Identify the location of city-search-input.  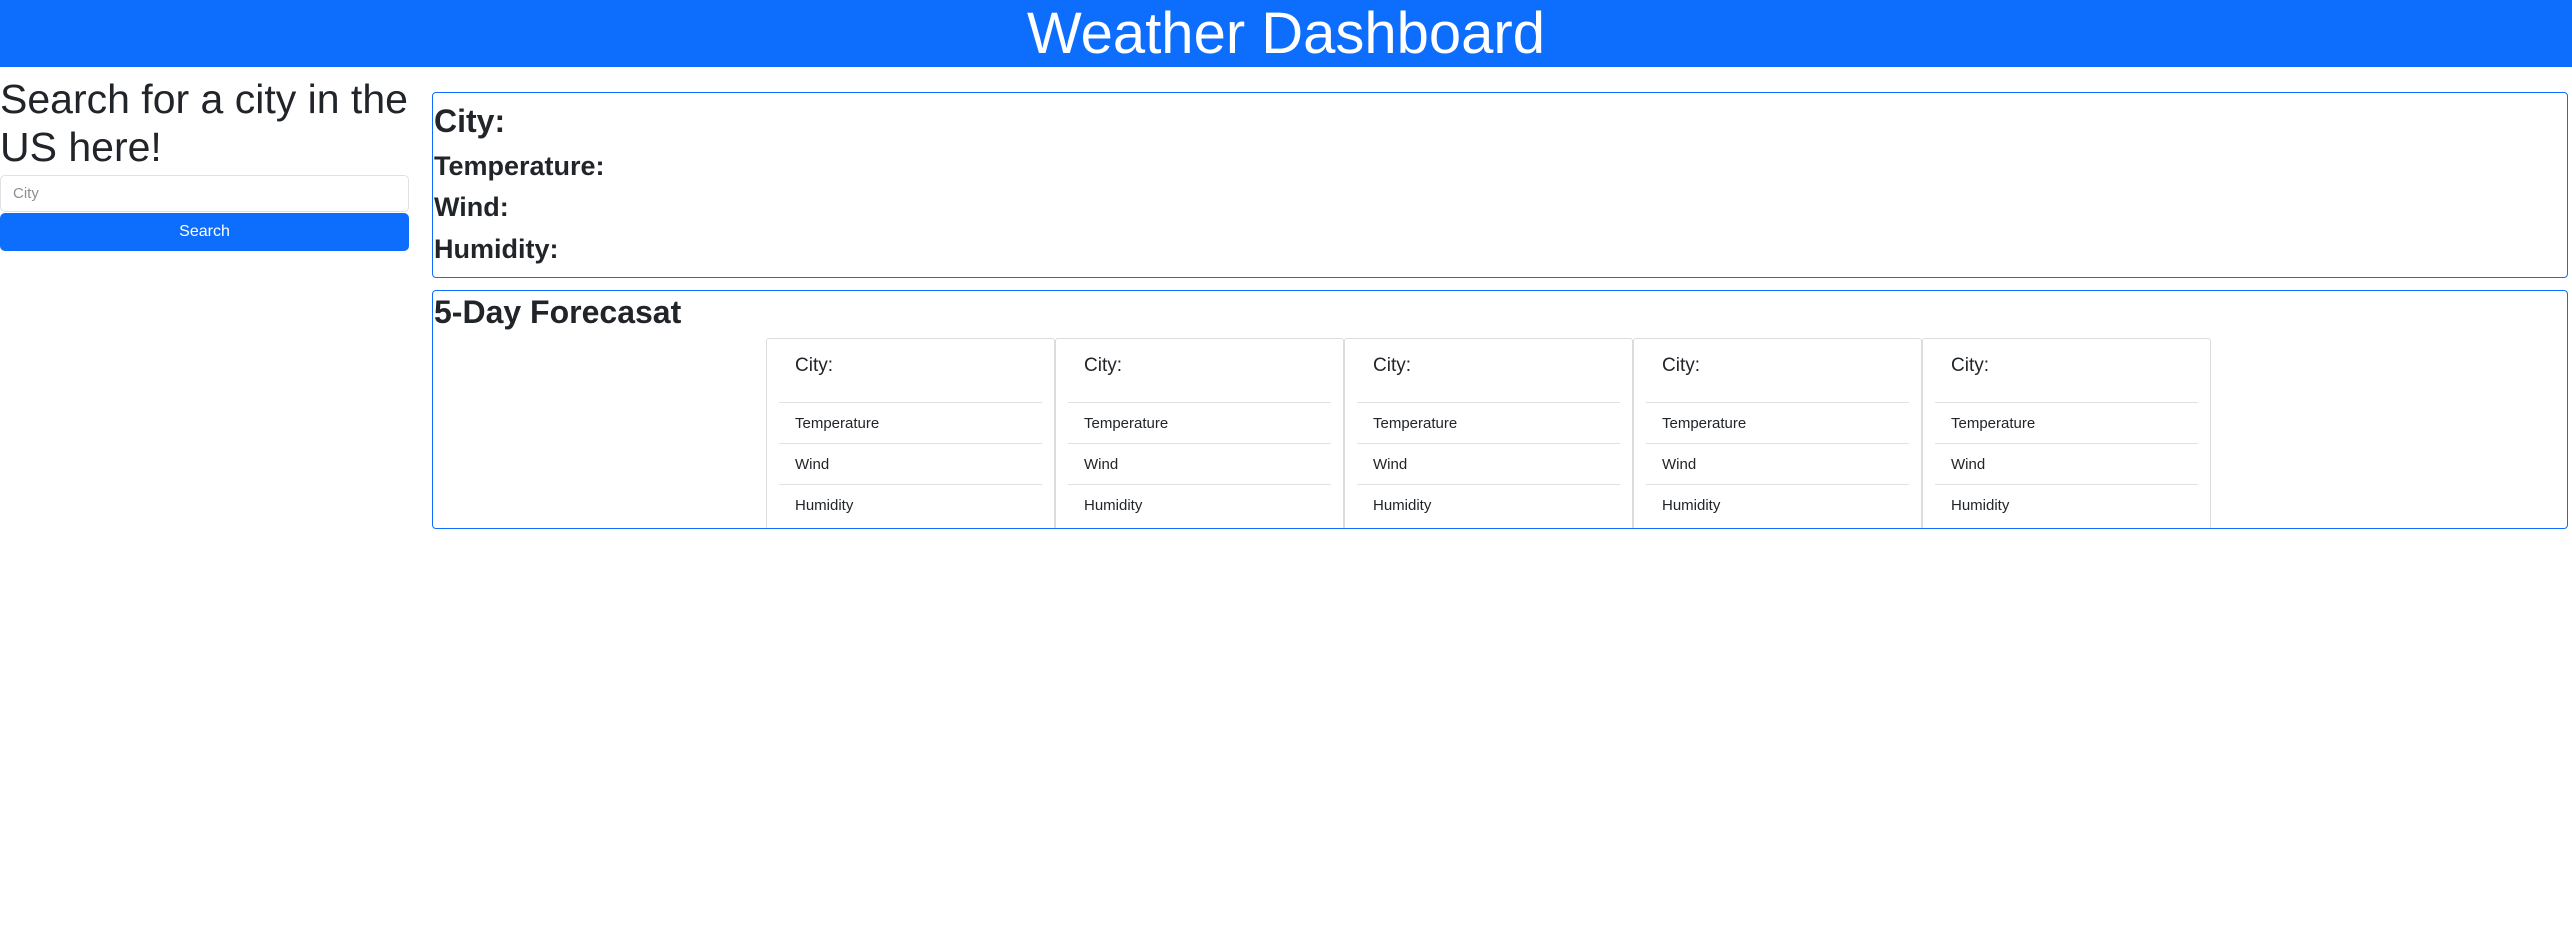
(204, 193).